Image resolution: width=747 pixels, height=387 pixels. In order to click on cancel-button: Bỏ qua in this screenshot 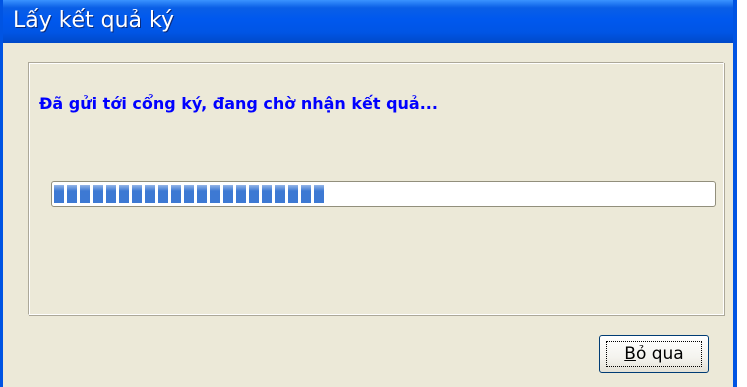, I will do `click(654, 354)`.